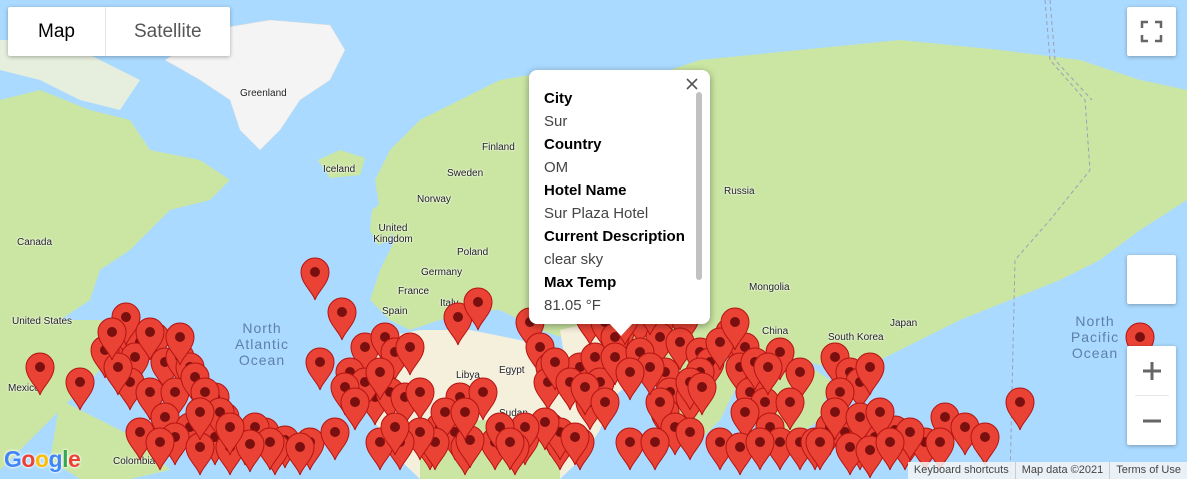 The width and height of the screenshot is (1187, 479). I want to click on map-type-map-button: Map, so click(57, 31).